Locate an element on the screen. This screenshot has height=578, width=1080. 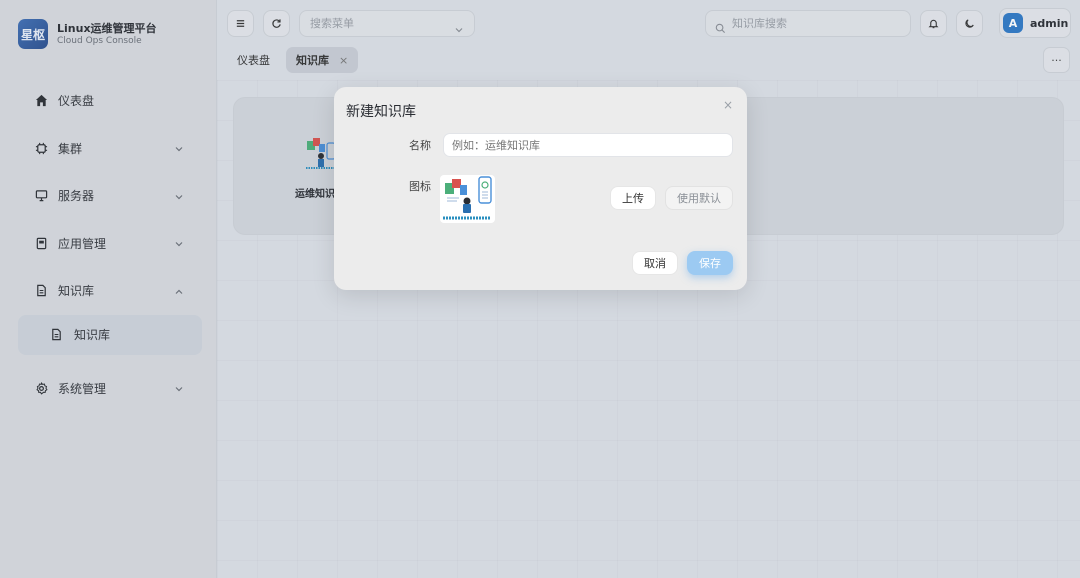
name-field is located at coordinates (588, 145).